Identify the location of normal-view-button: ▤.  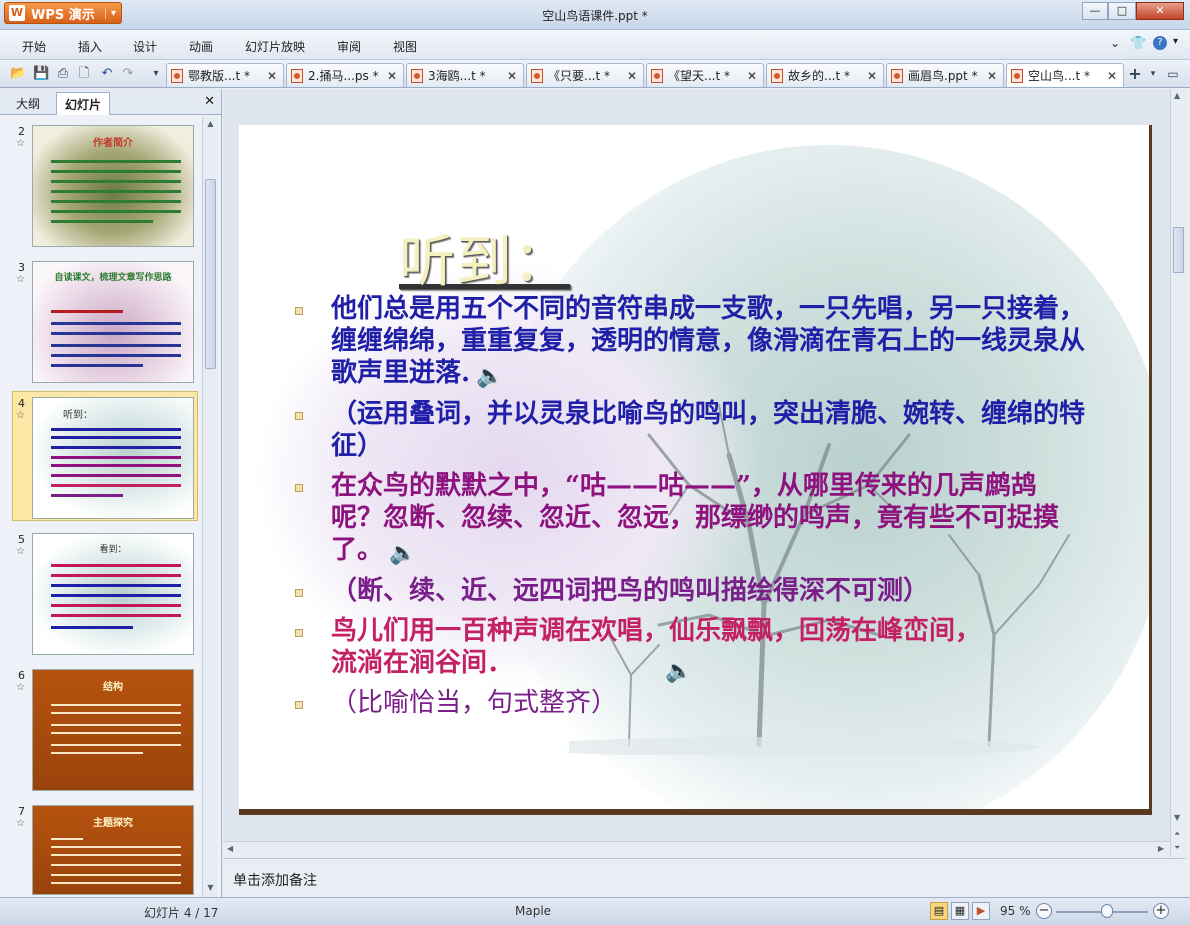
(939, 911).